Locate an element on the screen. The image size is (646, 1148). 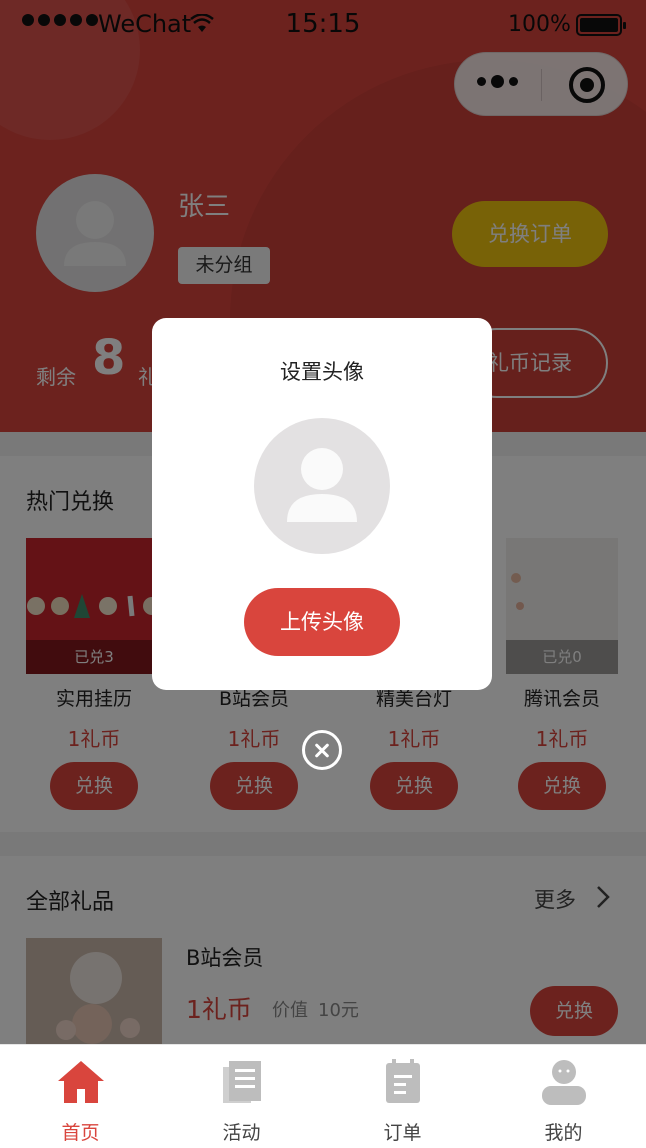
tab-home: 首页 is located at coordinates (80, 1096).